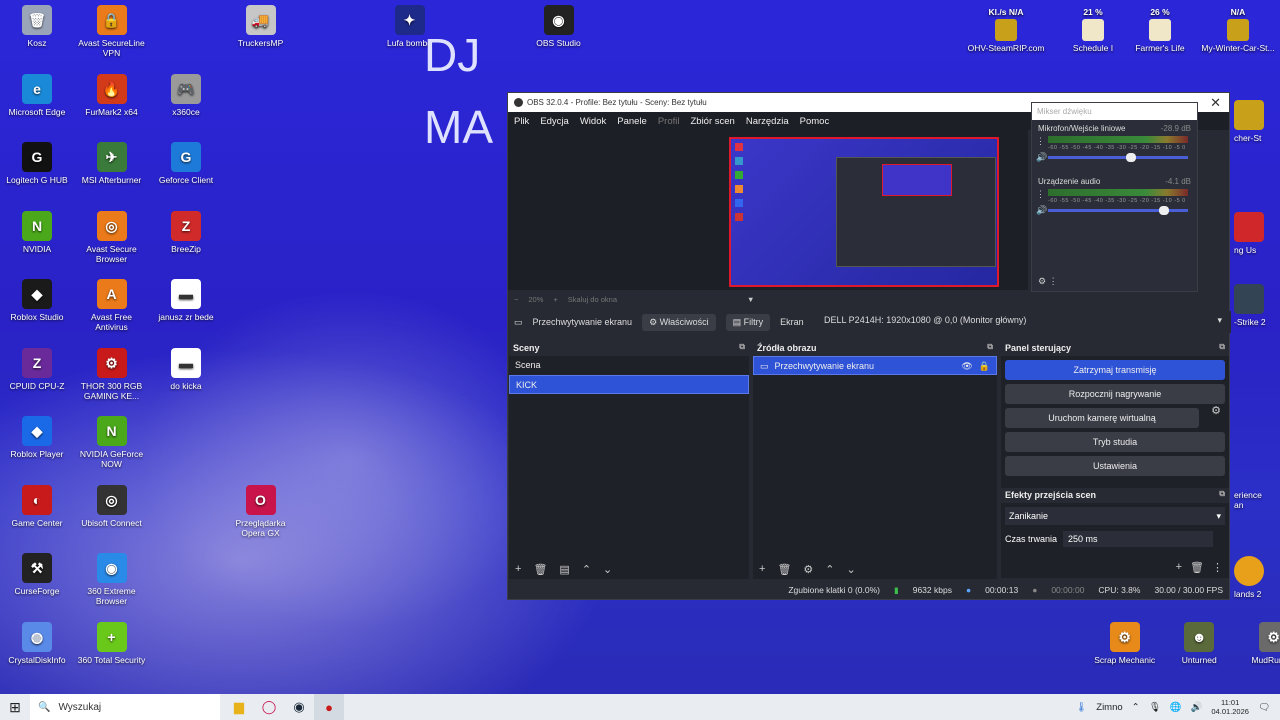 This screenshot has width=1280, height=720. Describe the element at coordinates (632, 121) in the screenshot. I see `menu-panele: Panele` at that location.